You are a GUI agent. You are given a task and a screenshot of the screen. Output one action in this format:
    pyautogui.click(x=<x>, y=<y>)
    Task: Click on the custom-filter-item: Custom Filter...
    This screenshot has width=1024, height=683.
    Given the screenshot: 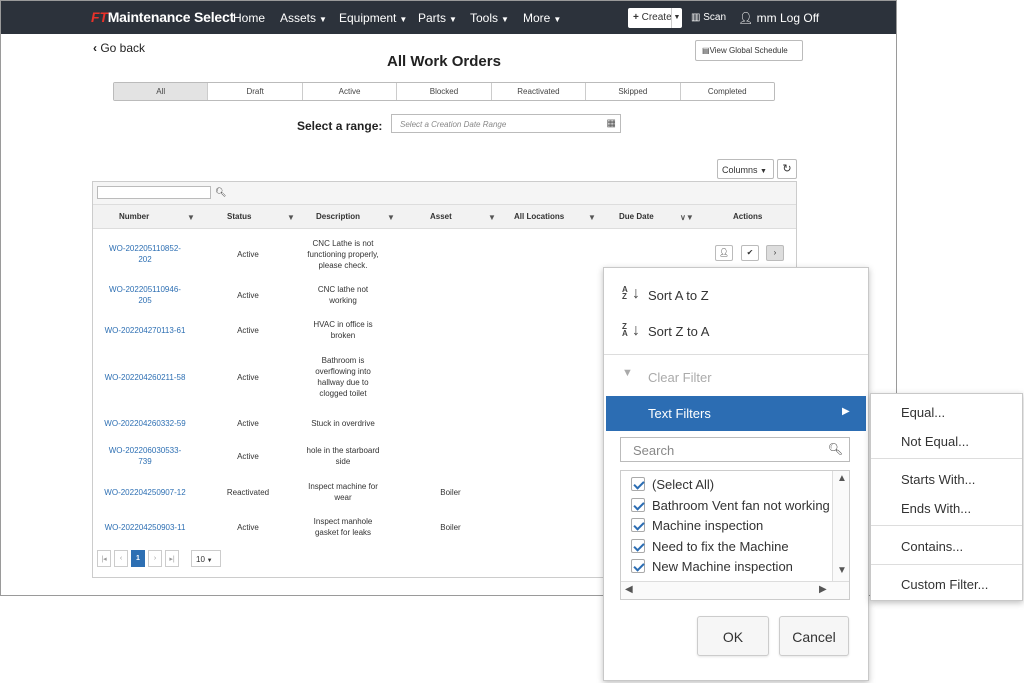 What is the action you would take?
    pyautogui.click(x=944, y=584)
    